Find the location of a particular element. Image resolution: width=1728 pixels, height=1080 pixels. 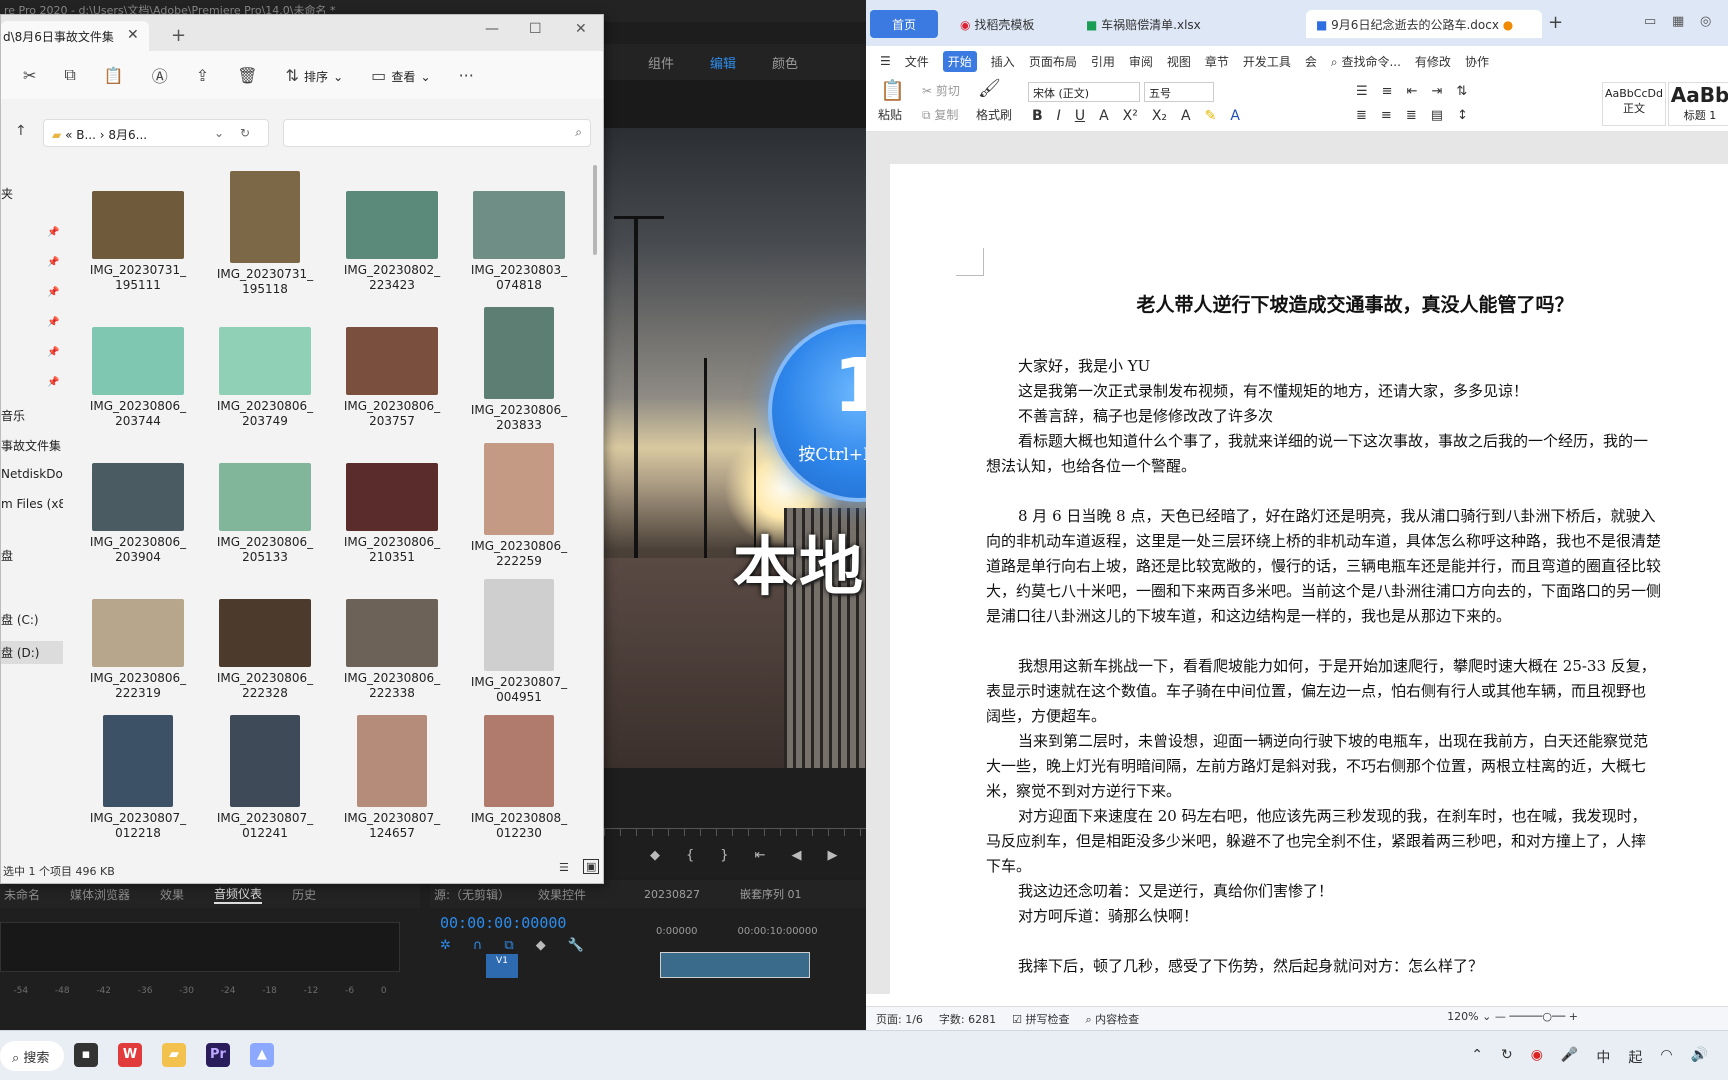

sequence-tab: 嵌套序列 01 is located at coordinates (771, 894).